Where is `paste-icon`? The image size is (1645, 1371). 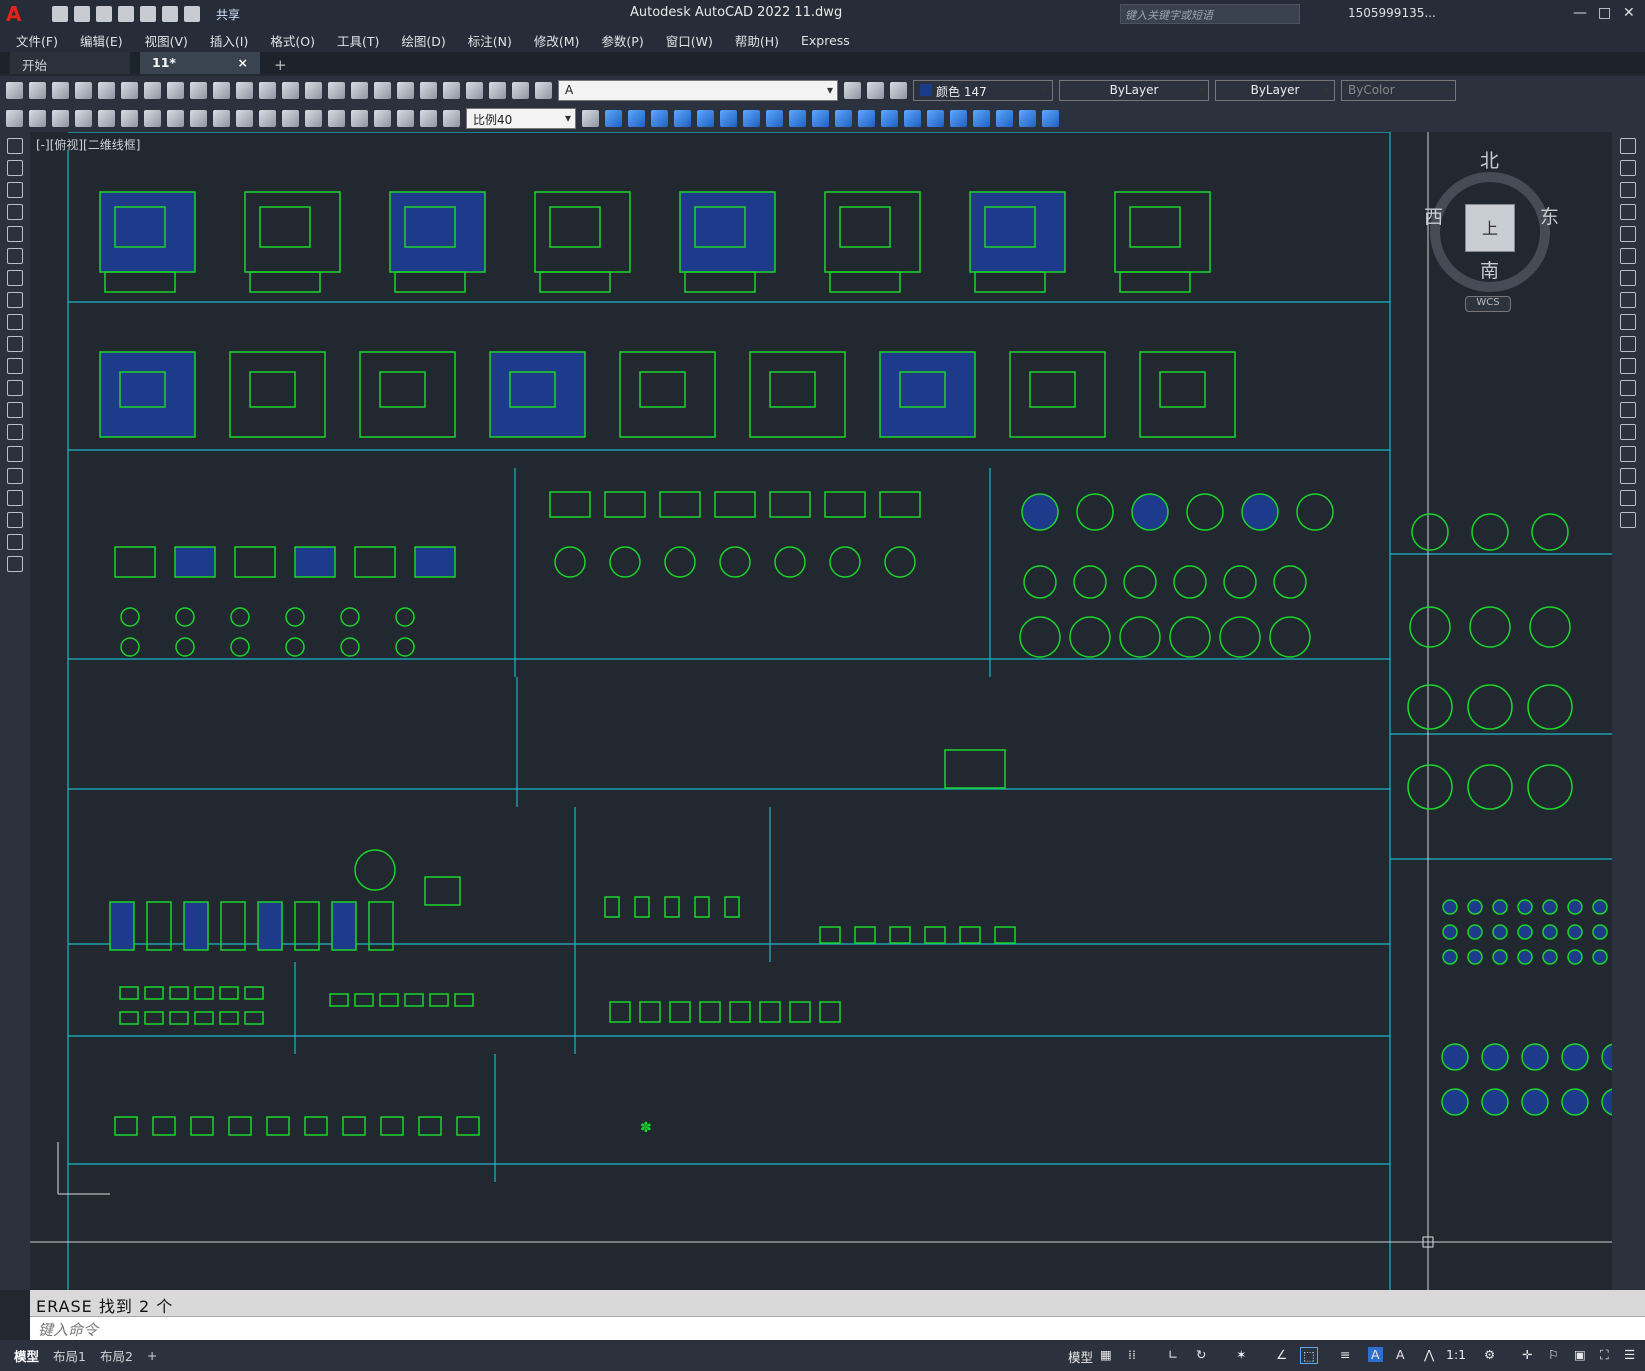
paste-icon is located at coordinates (198, 90).